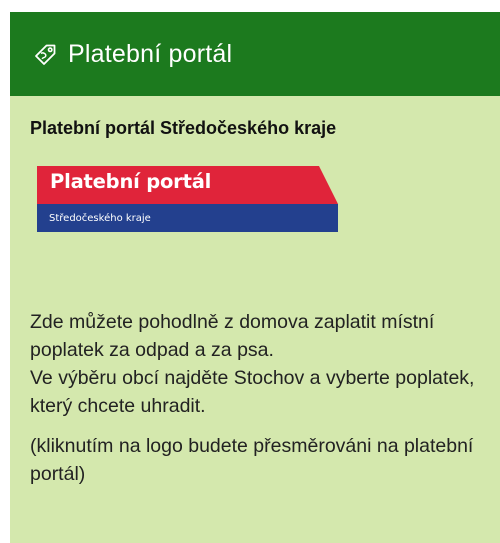  I want to click on payment-portal-logo-link: Platební portál Středočeského kraje, so click(187, 199).